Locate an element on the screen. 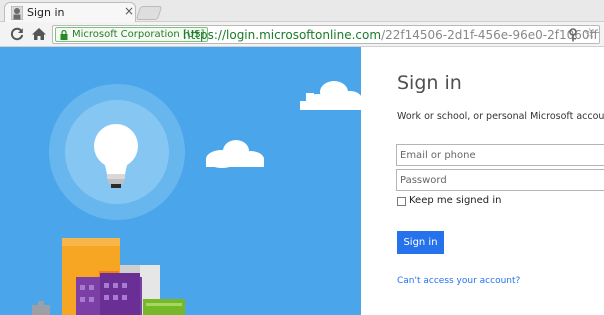 This screenshot has width=604, height=315. keep-signed-in-checkbox is located at coordinates (401, 201).